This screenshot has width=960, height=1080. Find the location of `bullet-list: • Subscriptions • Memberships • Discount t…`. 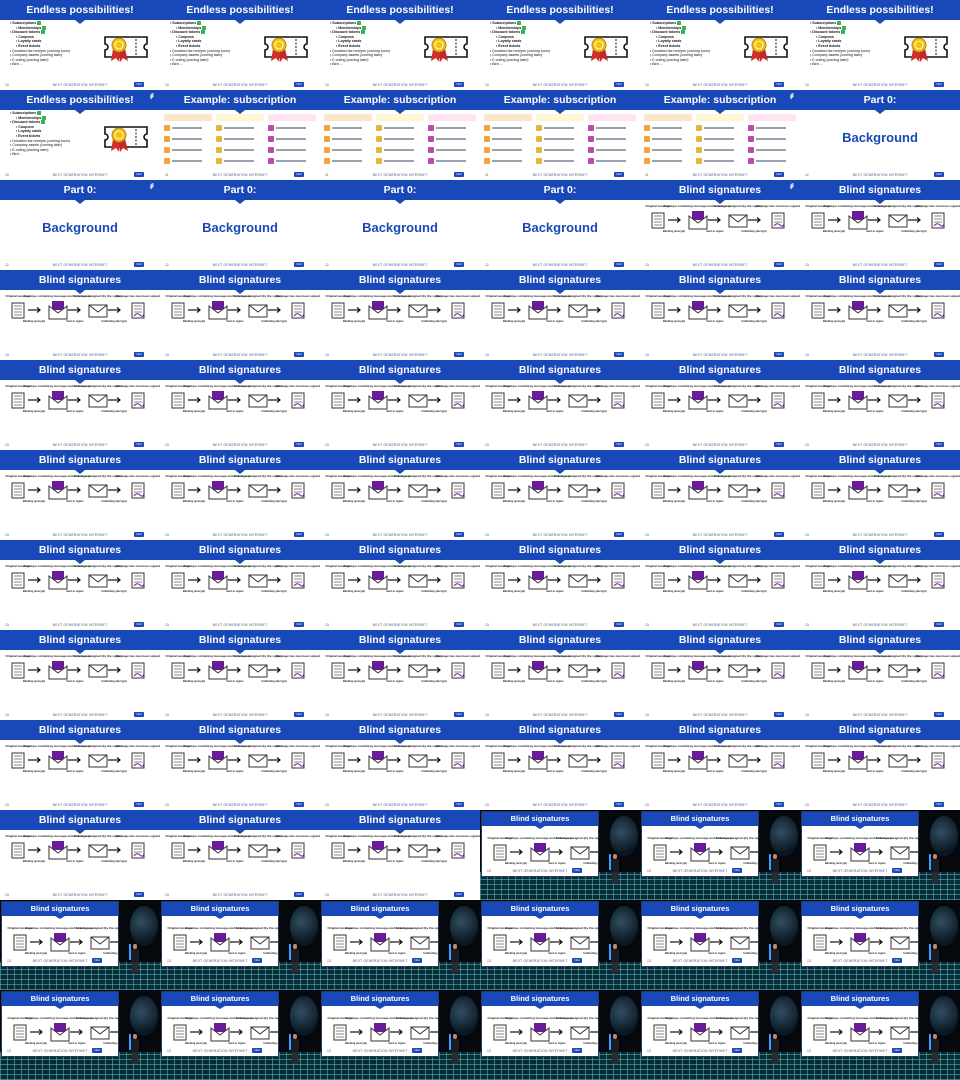

bullet-list: • Subscriptions • Memberships • Discount t… is located at coordinates (520, 44).